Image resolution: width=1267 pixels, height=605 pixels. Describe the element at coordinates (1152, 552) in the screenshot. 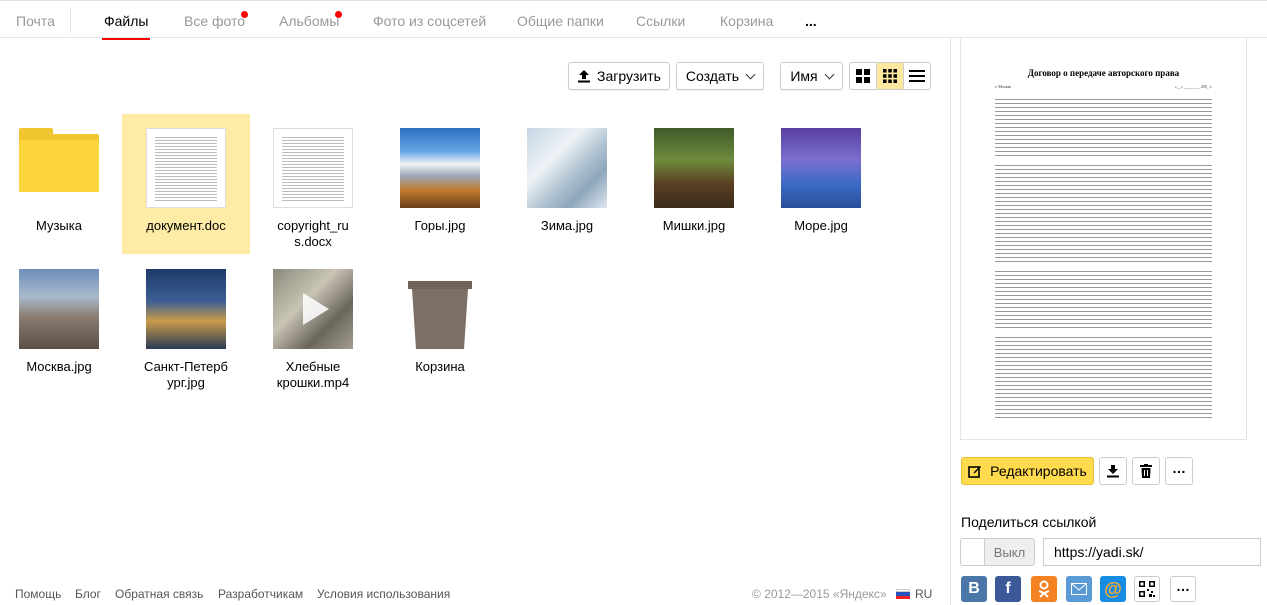

I see `share-link-input` at that location.